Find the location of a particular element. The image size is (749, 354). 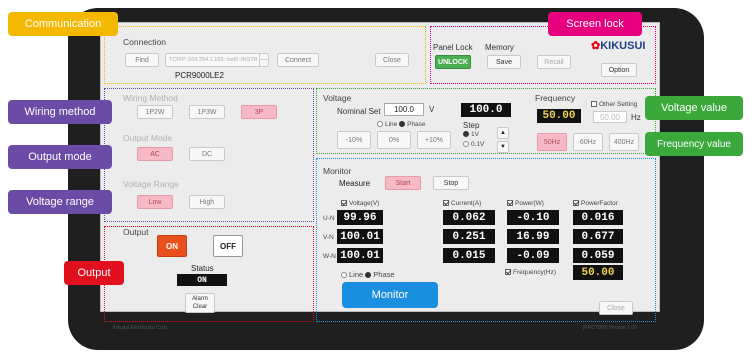

screen-lock-callout: Screen lock is located at coordinates (595, 24).